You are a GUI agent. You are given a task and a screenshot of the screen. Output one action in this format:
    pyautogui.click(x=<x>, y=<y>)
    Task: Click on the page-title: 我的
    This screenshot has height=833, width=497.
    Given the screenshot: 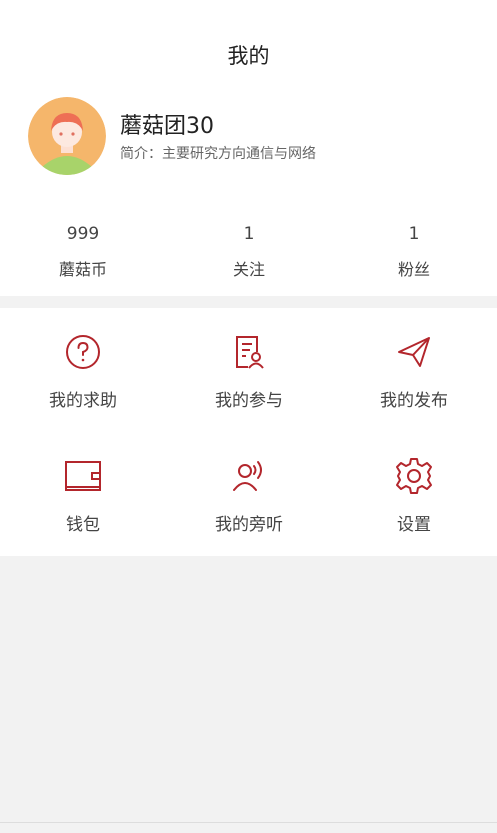 What is the action you would take?
    pyautogui.click(x=248, y=56)
    